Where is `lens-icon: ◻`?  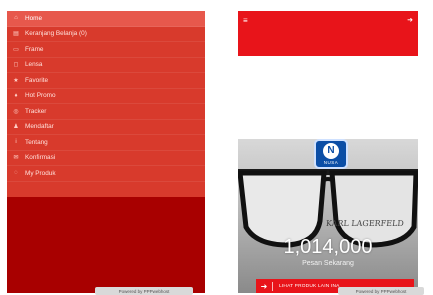
lens-icon: ◻ is located at coordinates (16, 65).